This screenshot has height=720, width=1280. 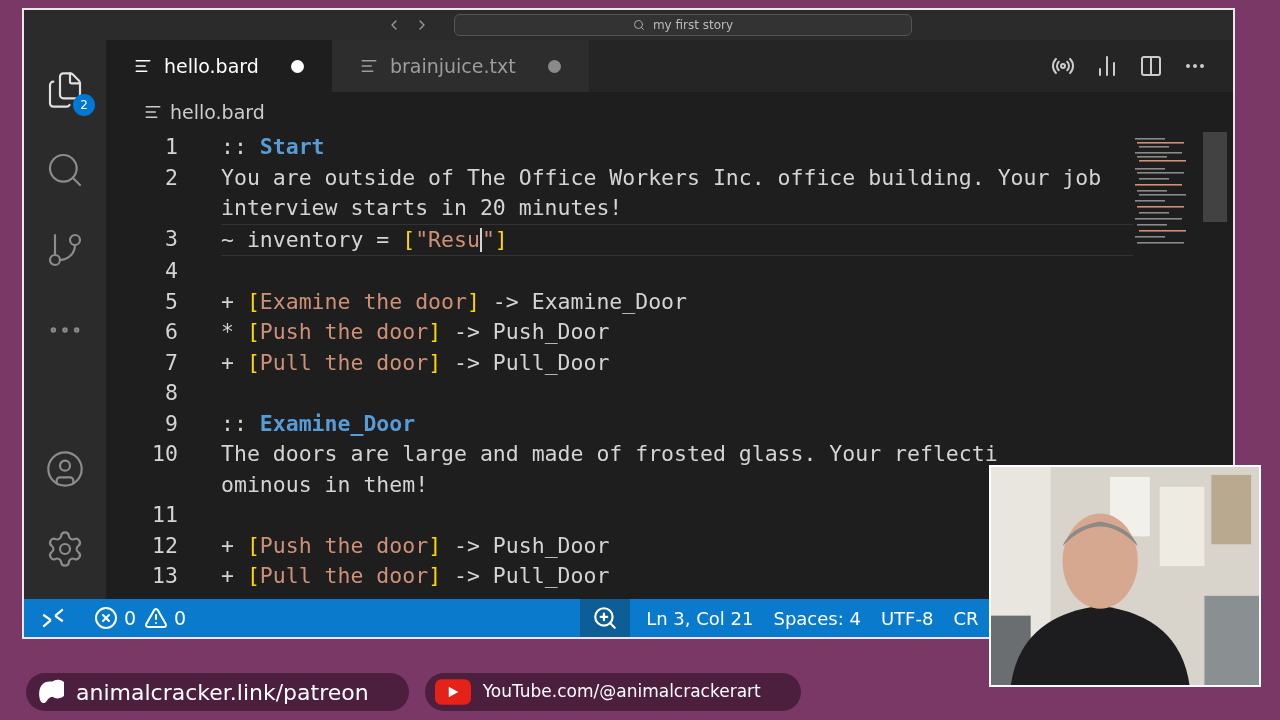 I want to click on line-number: 12, so click(x=164, y=545).